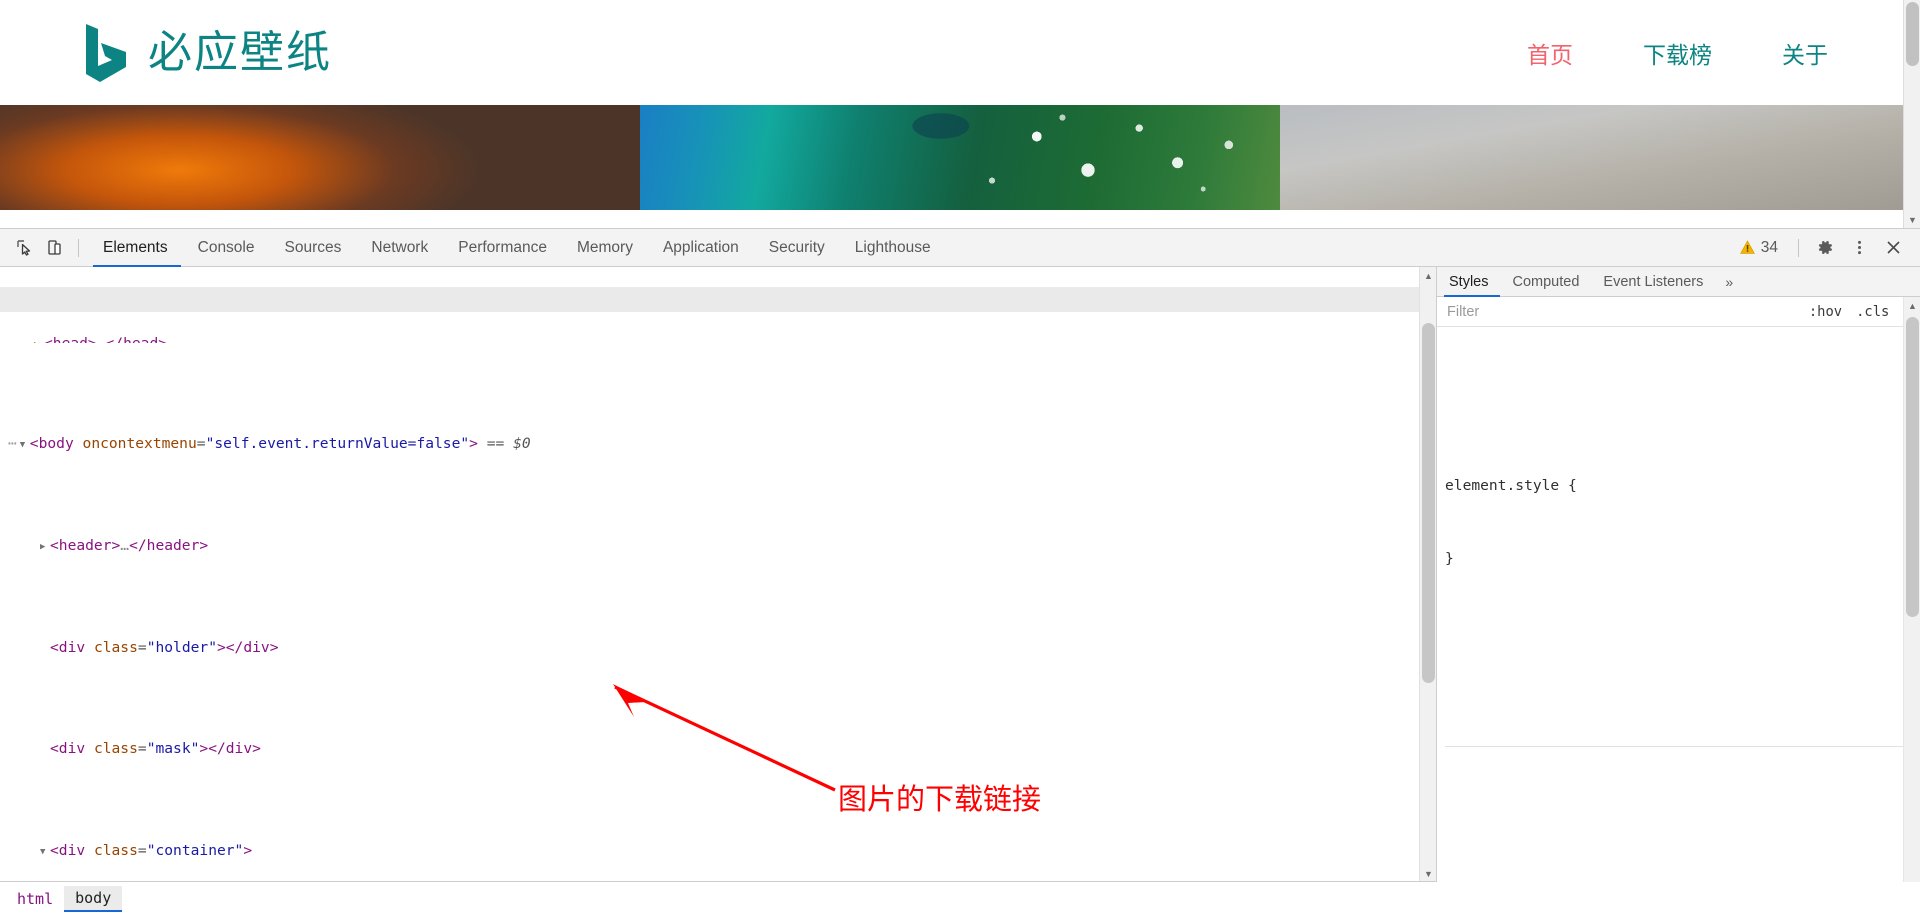 The width and height of the screenshot is (1920, 915). I want to click on styles-tabbar: Styles Computed Event Listeners », so click(1678, 282).